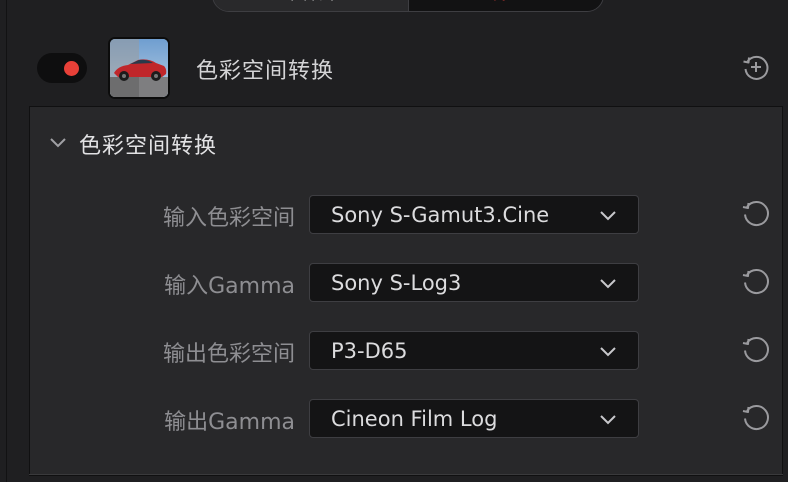  I want to click on output-gamma-label: 输出Gamma, so click(229, 422).